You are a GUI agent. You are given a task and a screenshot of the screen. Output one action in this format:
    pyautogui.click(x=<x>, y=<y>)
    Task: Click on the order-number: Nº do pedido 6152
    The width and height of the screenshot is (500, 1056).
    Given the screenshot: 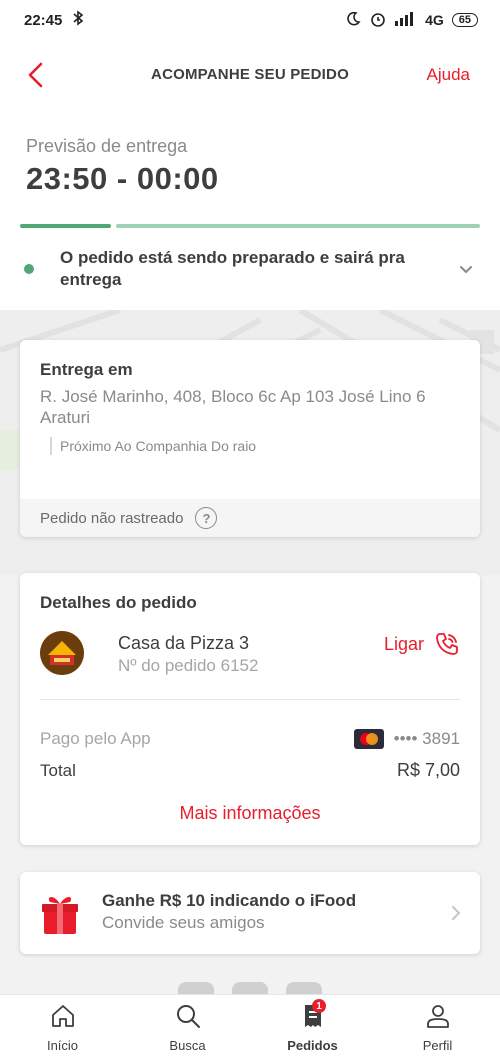 What is the action you would take?
    pyautogui.click(x=188, y=665)
    